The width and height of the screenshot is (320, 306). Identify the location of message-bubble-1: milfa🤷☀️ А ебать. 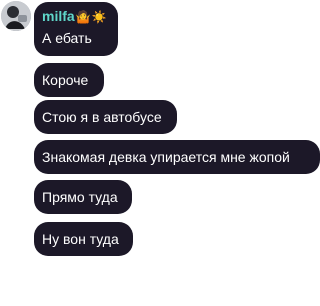
(76, 29).